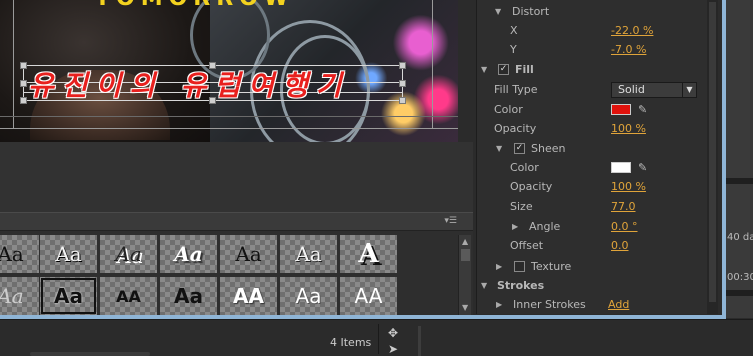  What do you see at coordinates (597, 285) in the screenshot?
I see `strokes-section: ▼ Strokes` at bounding box center [597, 285].